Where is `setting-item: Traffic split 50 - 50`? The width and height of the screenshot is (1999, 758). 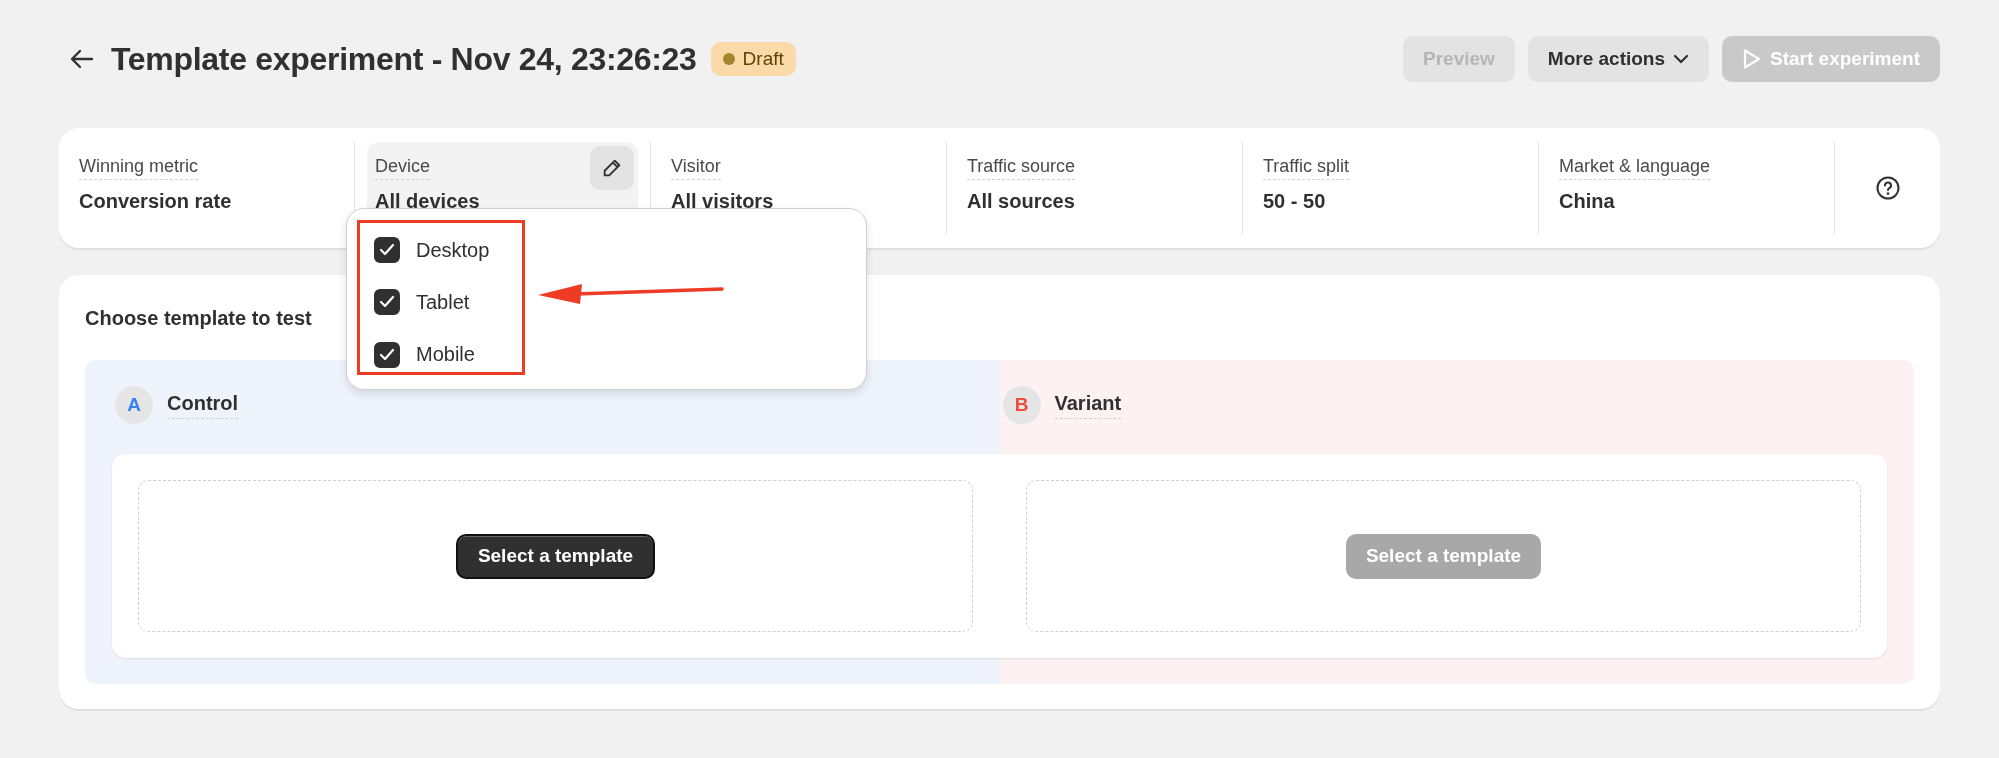 setting-item: Traffic split 50 - 50 is located at coordinates (1390, 188).